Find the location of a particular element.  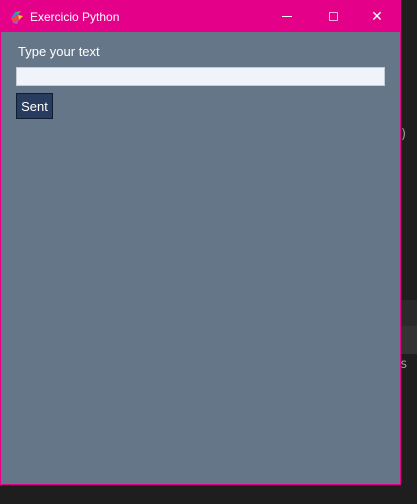

close-icon: ✕ is located at coordinates (377, 16).